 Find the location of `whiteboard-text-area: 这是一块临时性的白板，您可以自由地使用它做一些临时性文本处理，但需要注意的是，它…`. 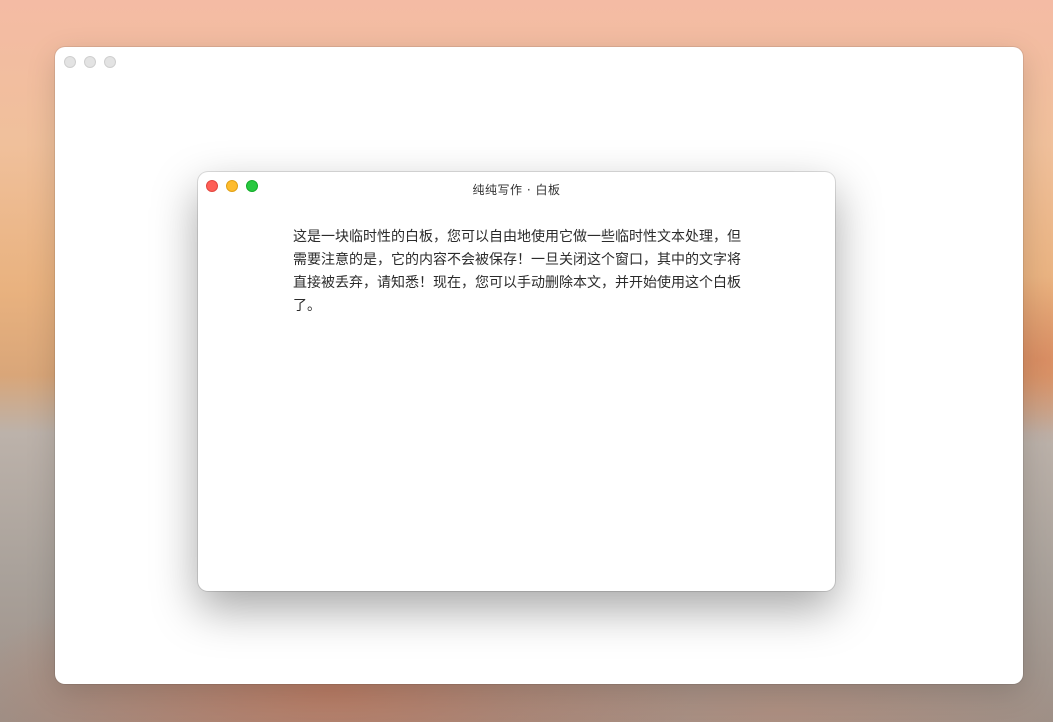

whiteboard-text-area: 这是一块临时性的白板，您可以自由地使用它做一些临时性文本处理，但需要注意的是，它… is located at coordinates (519, 272).